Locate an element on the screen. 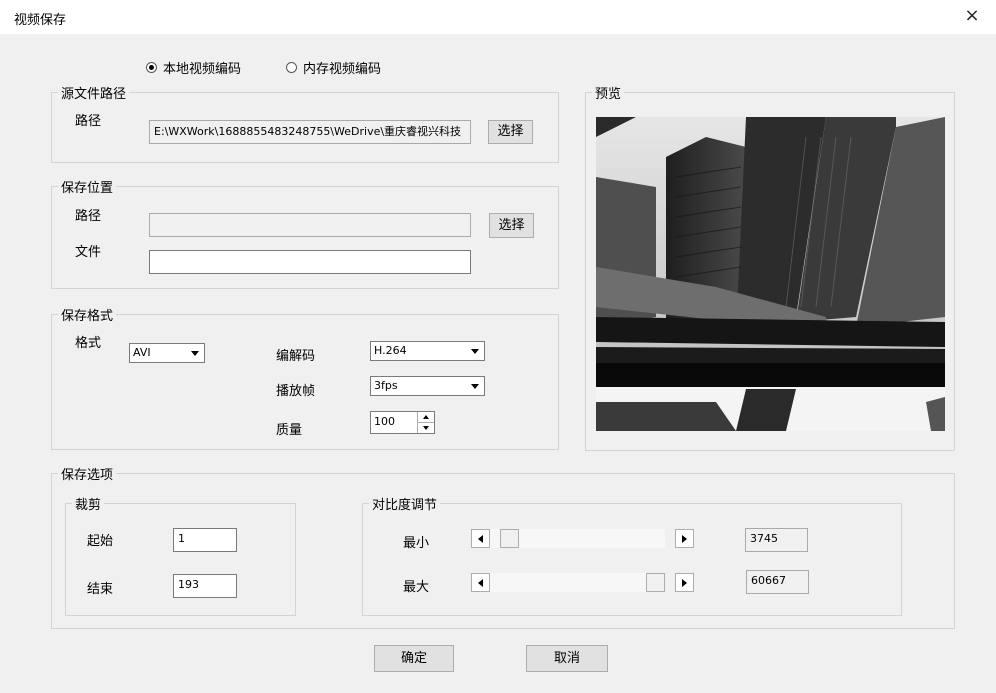 Image resolution: width=996 pixels, height=693 pixels. contrast-max-scrollbar is located at coordinates (582, 582).